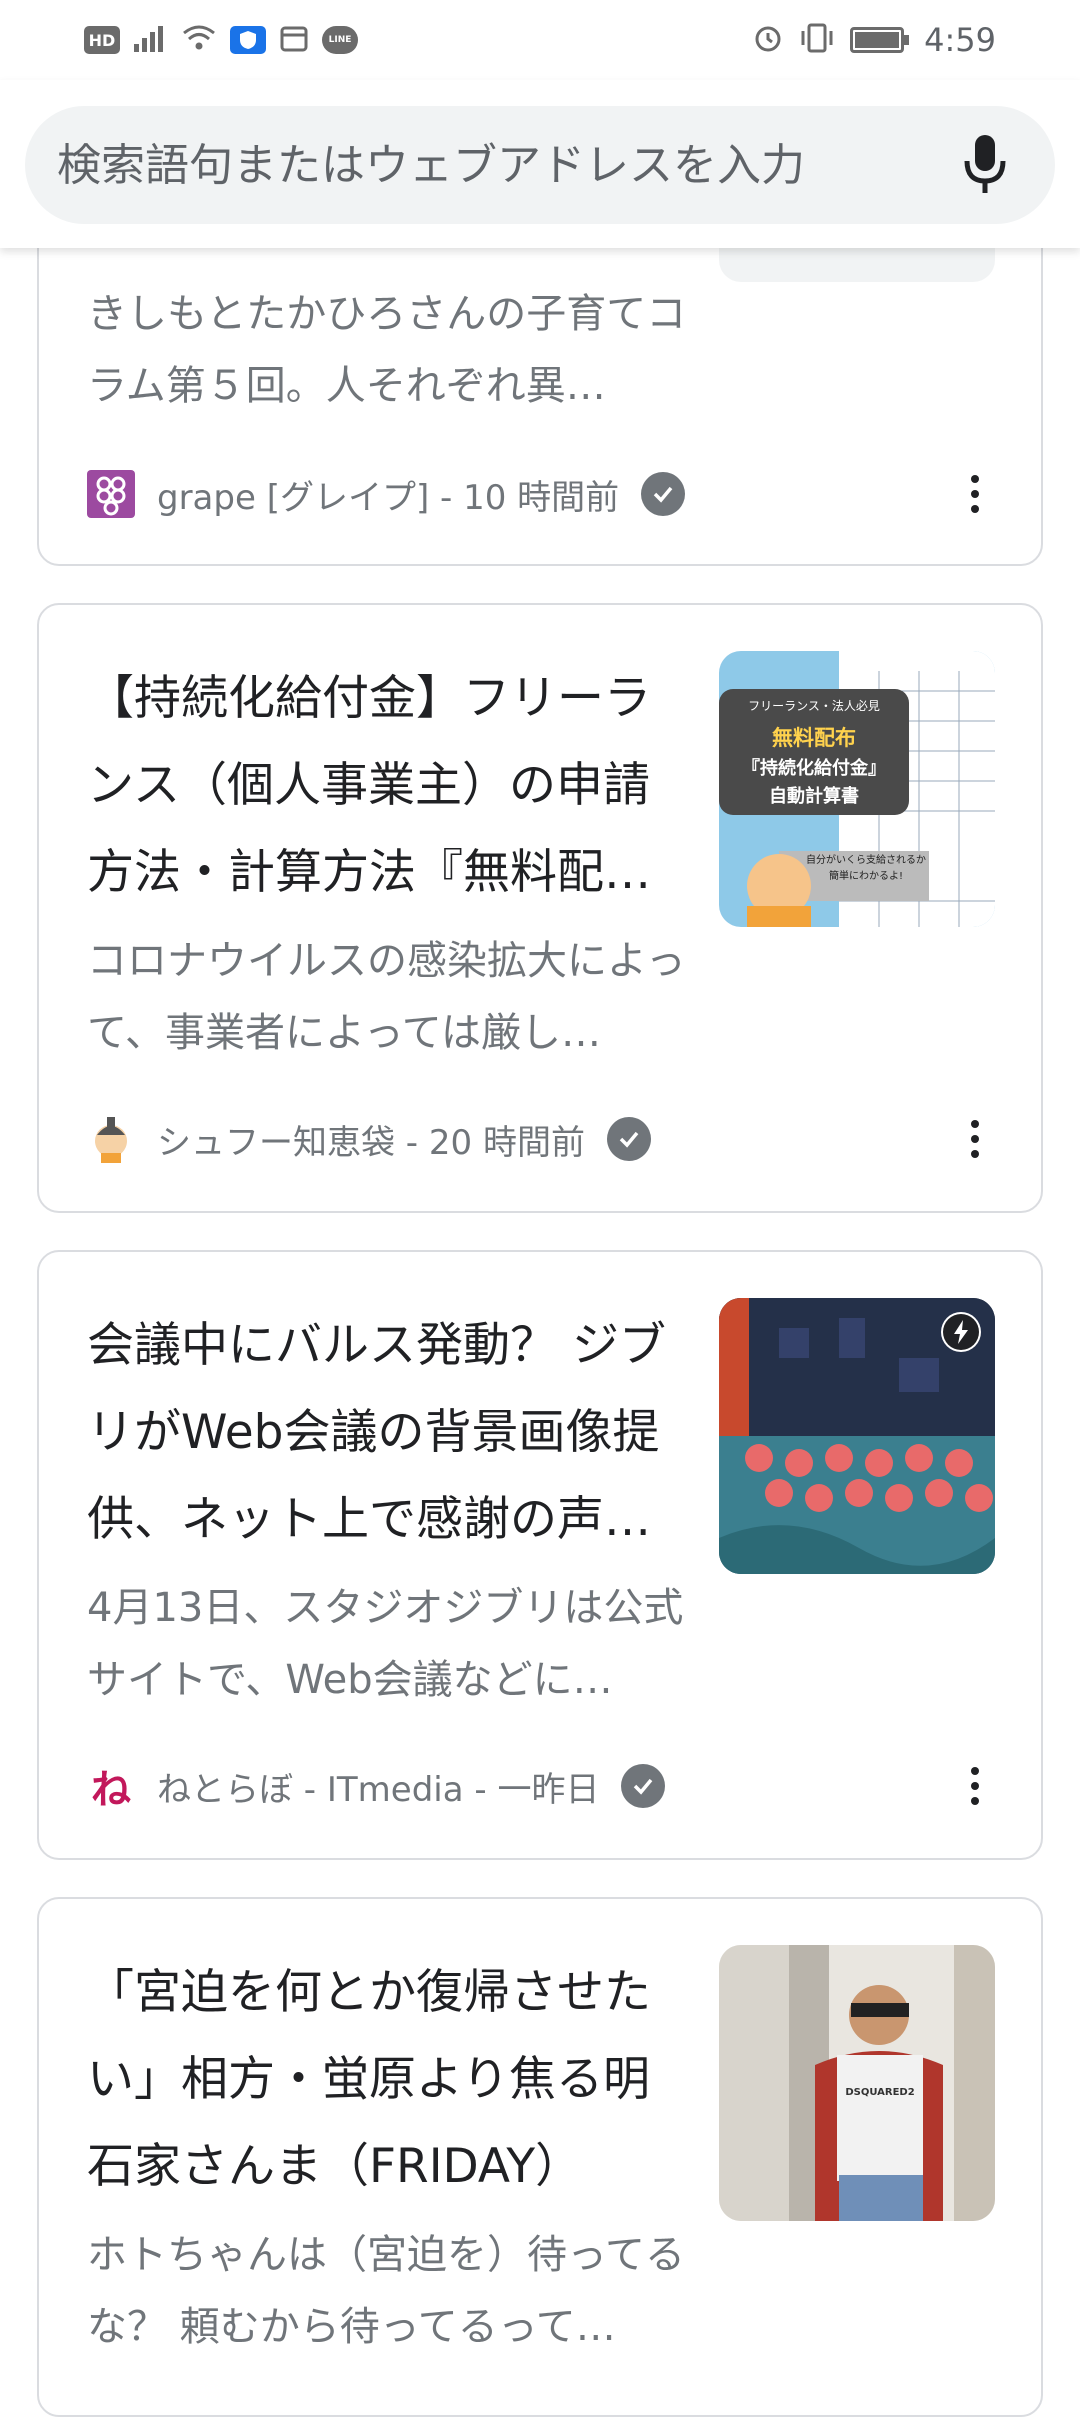 The image size is (1080, 2417). What do you see at coordinates (985, 165) in the screenshot?
I see `mic-icon` at bounding box center [985, 165].